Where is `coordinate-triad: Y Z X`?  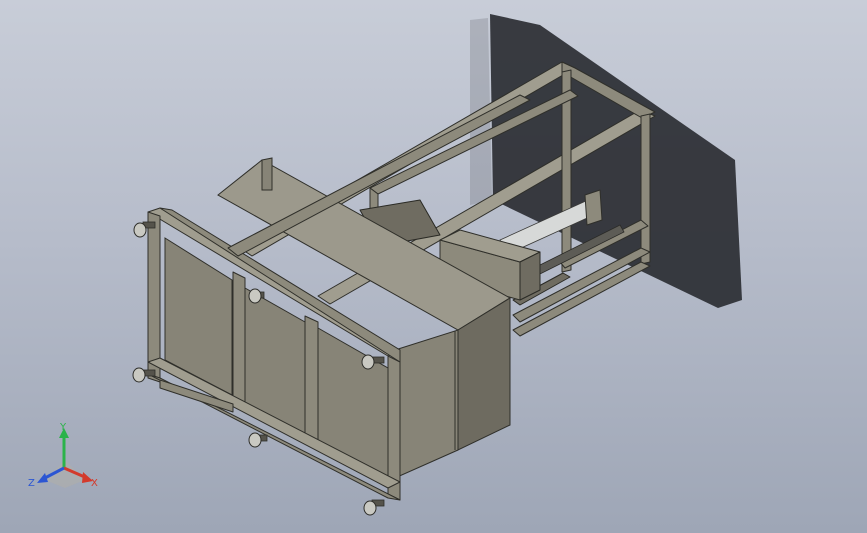 coordinate-triad: Y Z X is located at coordinates (63, 455).